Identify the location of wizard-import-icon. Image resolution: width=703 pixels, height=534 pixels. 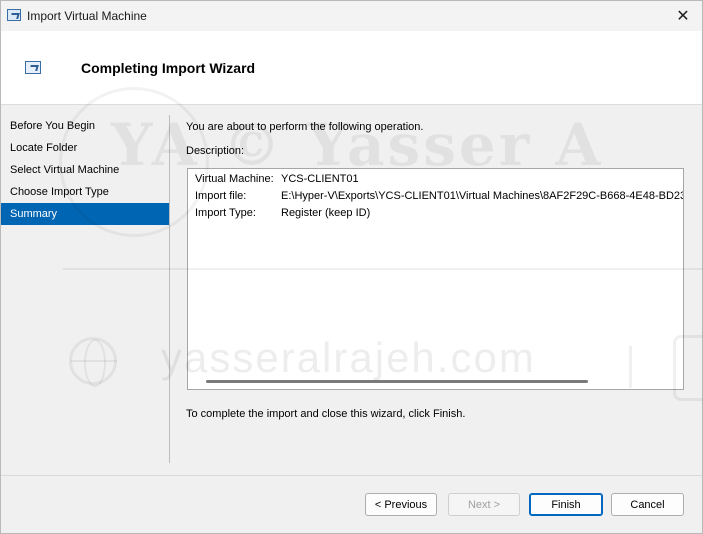
(33, 67).